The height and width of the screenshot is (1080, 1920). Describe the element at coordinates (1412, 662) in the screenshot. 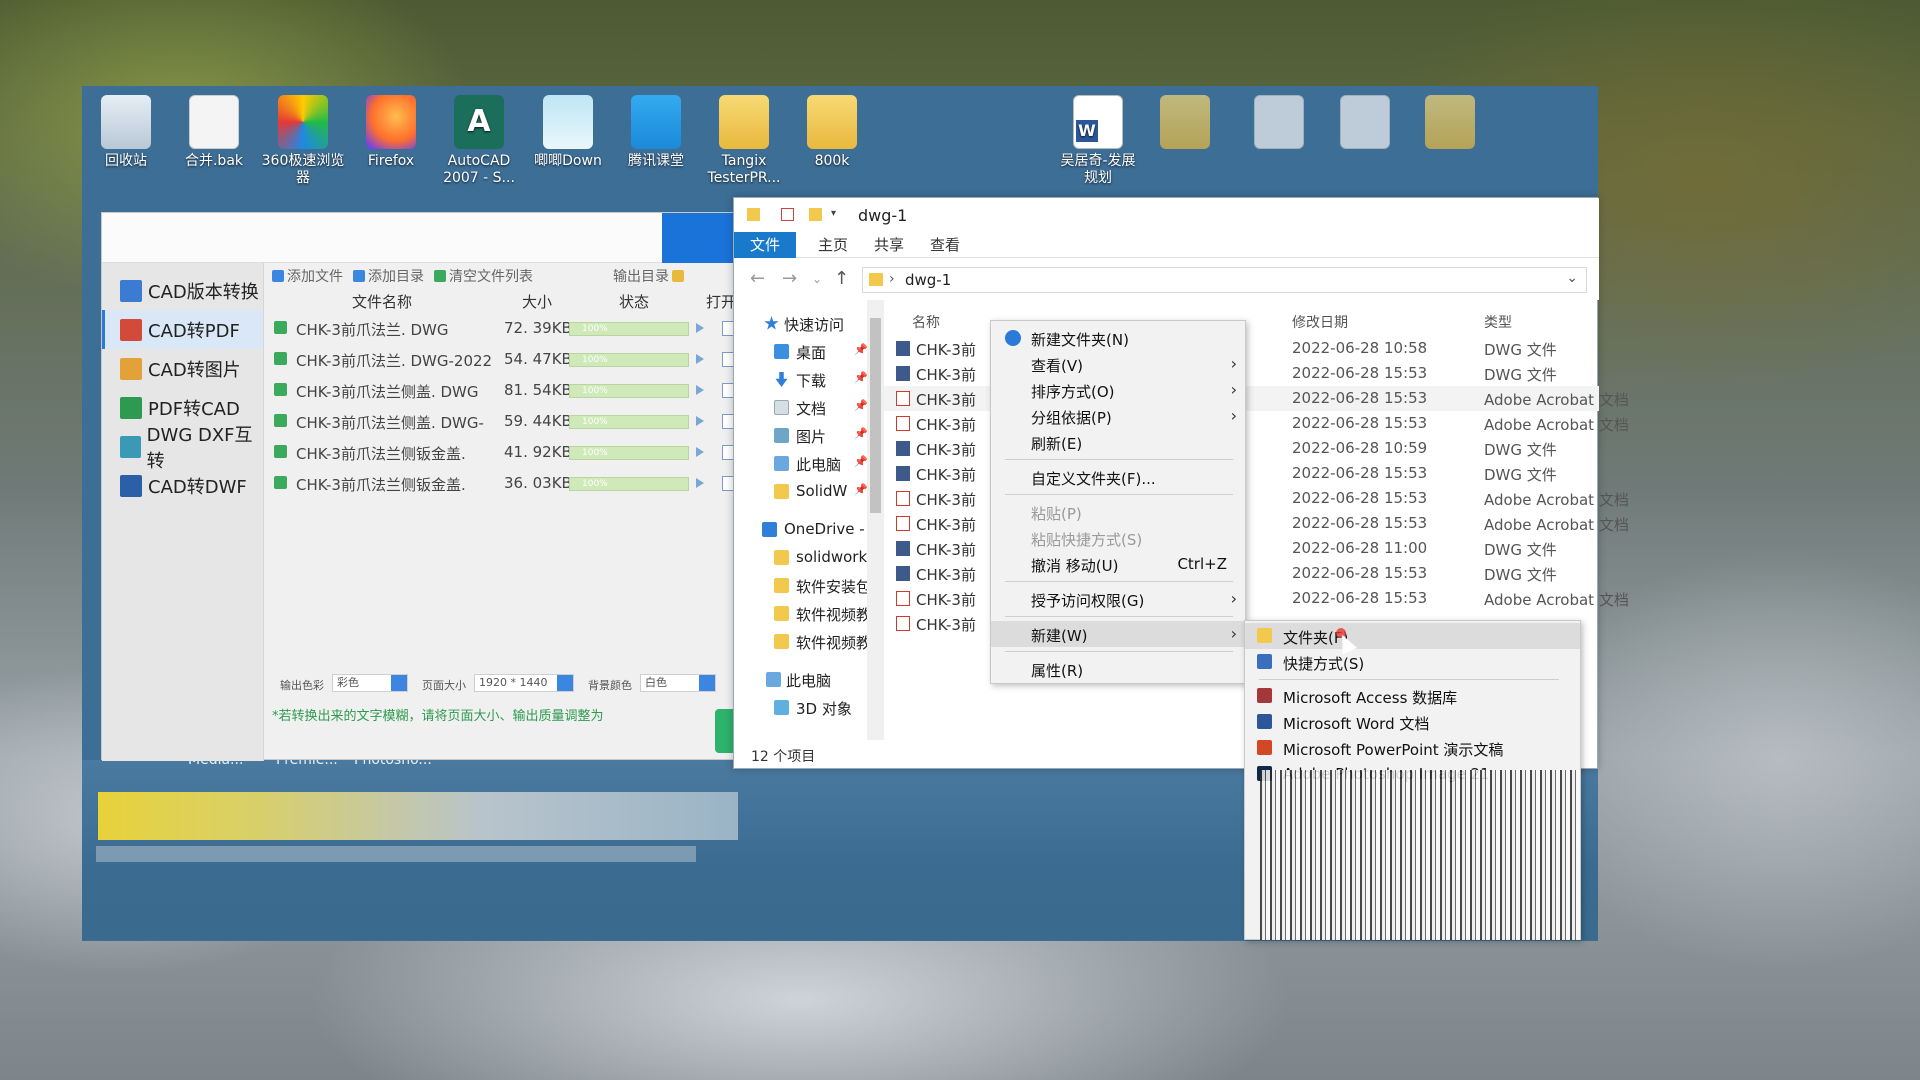

I see `submenu-item-shortcut: 快捷方式(S)` at that location.